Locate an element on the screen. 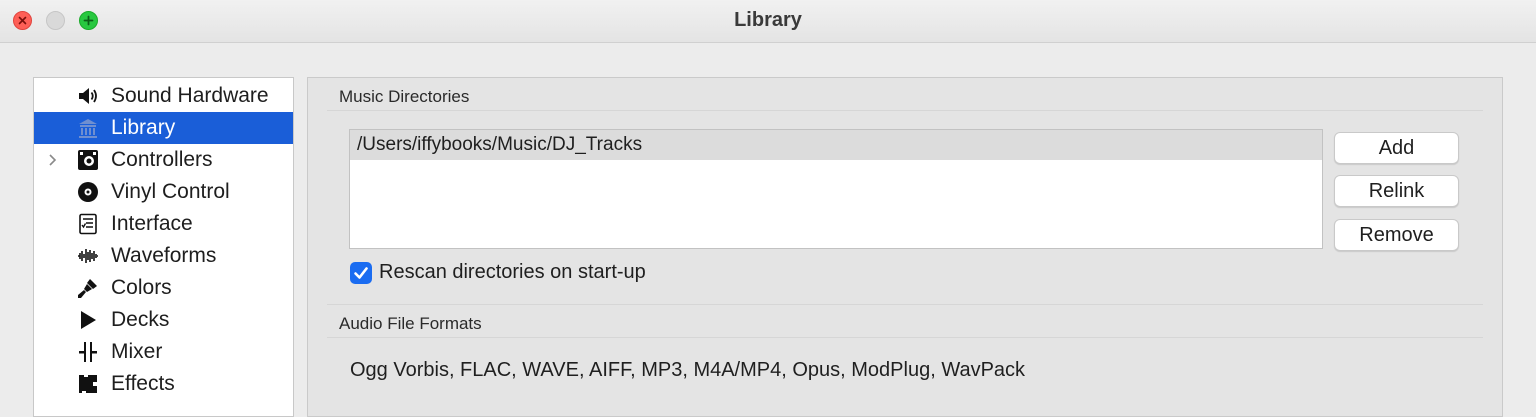  sidebar-item-vinyl-control: Vinyl Control is located at coordinates (163, 192).